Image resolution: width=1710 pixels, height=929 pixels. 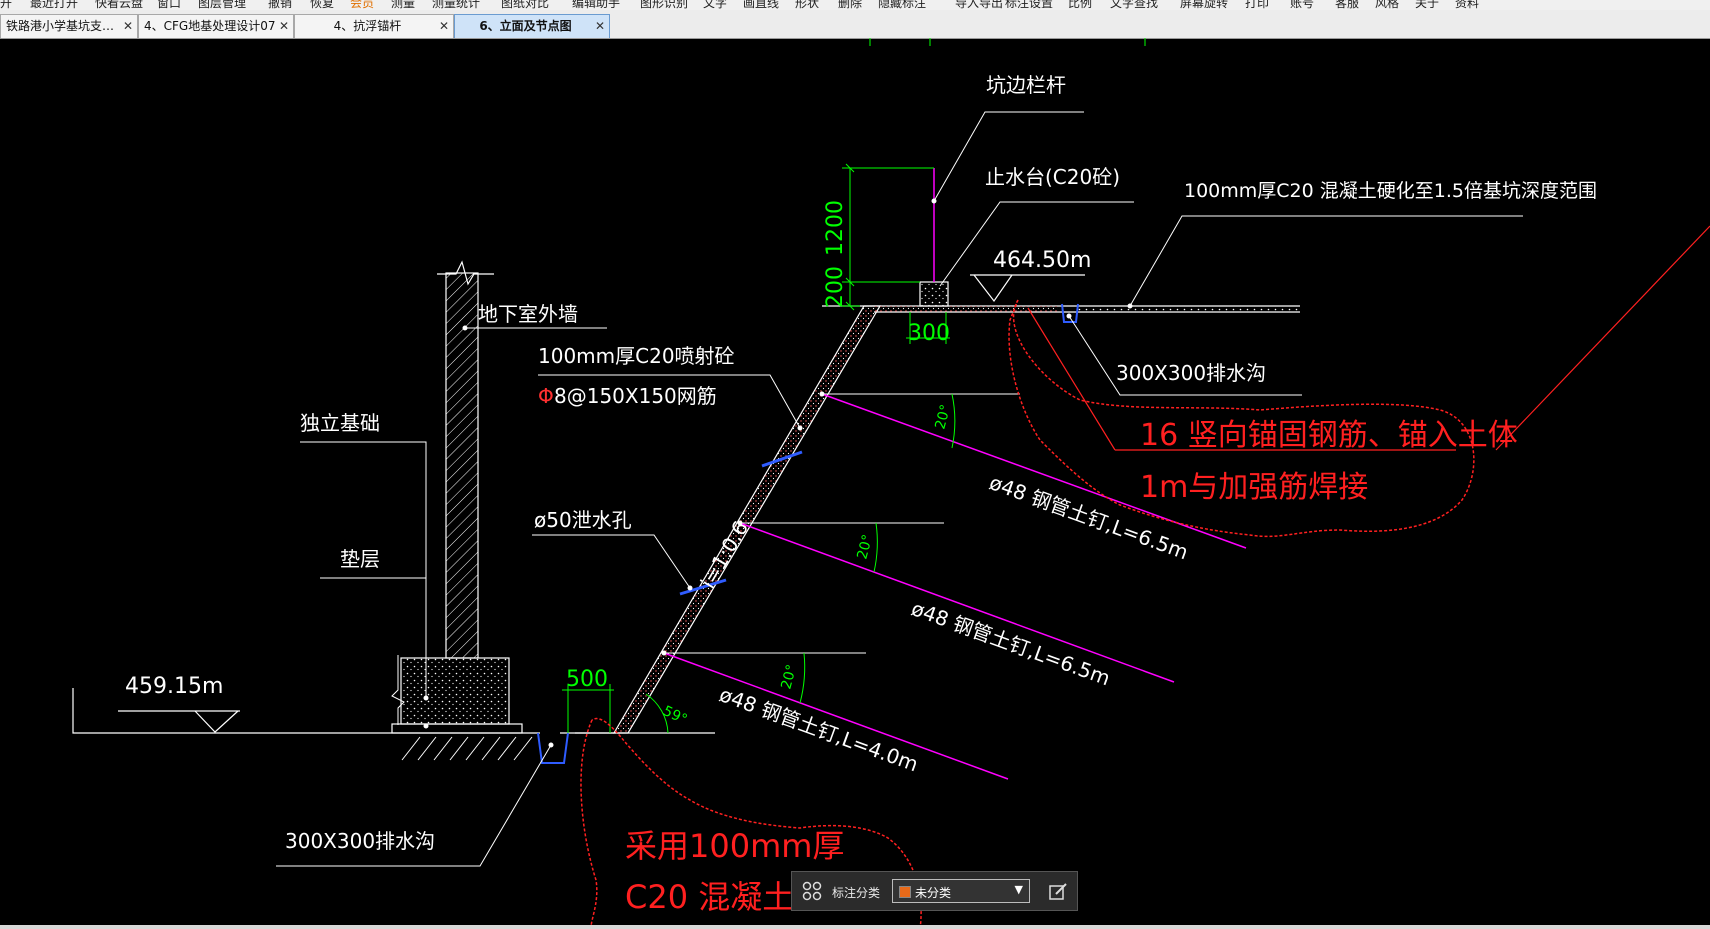 What do you see at coordinates (222, 5) in the screenshot?
I see `menu-item: 图层管理` at bounding box center [222, 5].